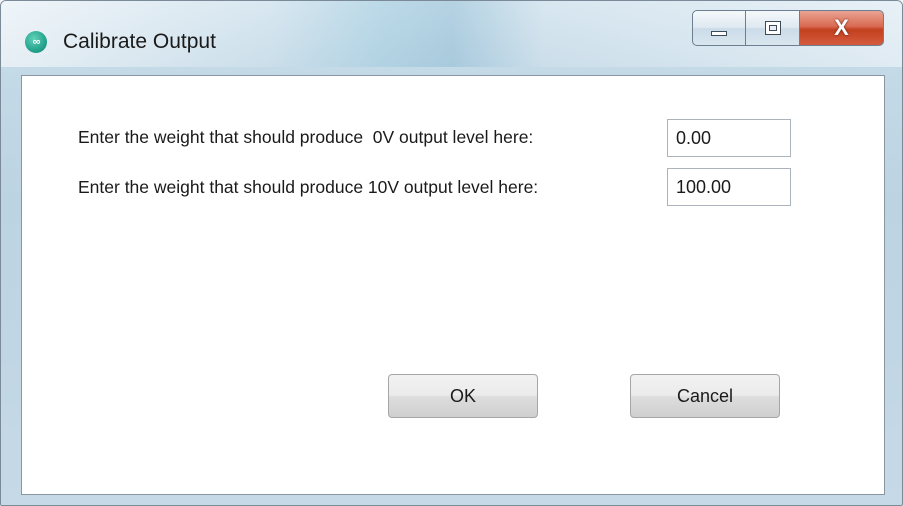  What do you see at coordinates (719, 33) in the screenshot?
I see `minimize-icon` at bounding box center [719, 33].